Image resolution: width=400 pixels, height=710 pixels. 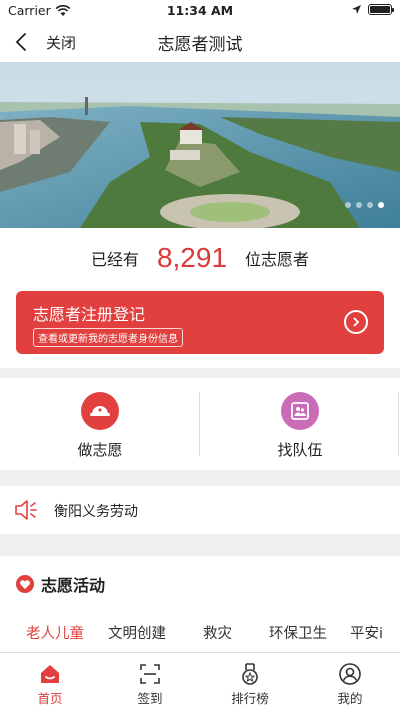 I want to click on notice-bar: 衡阳义务劳动, so click(x=200, y=510).